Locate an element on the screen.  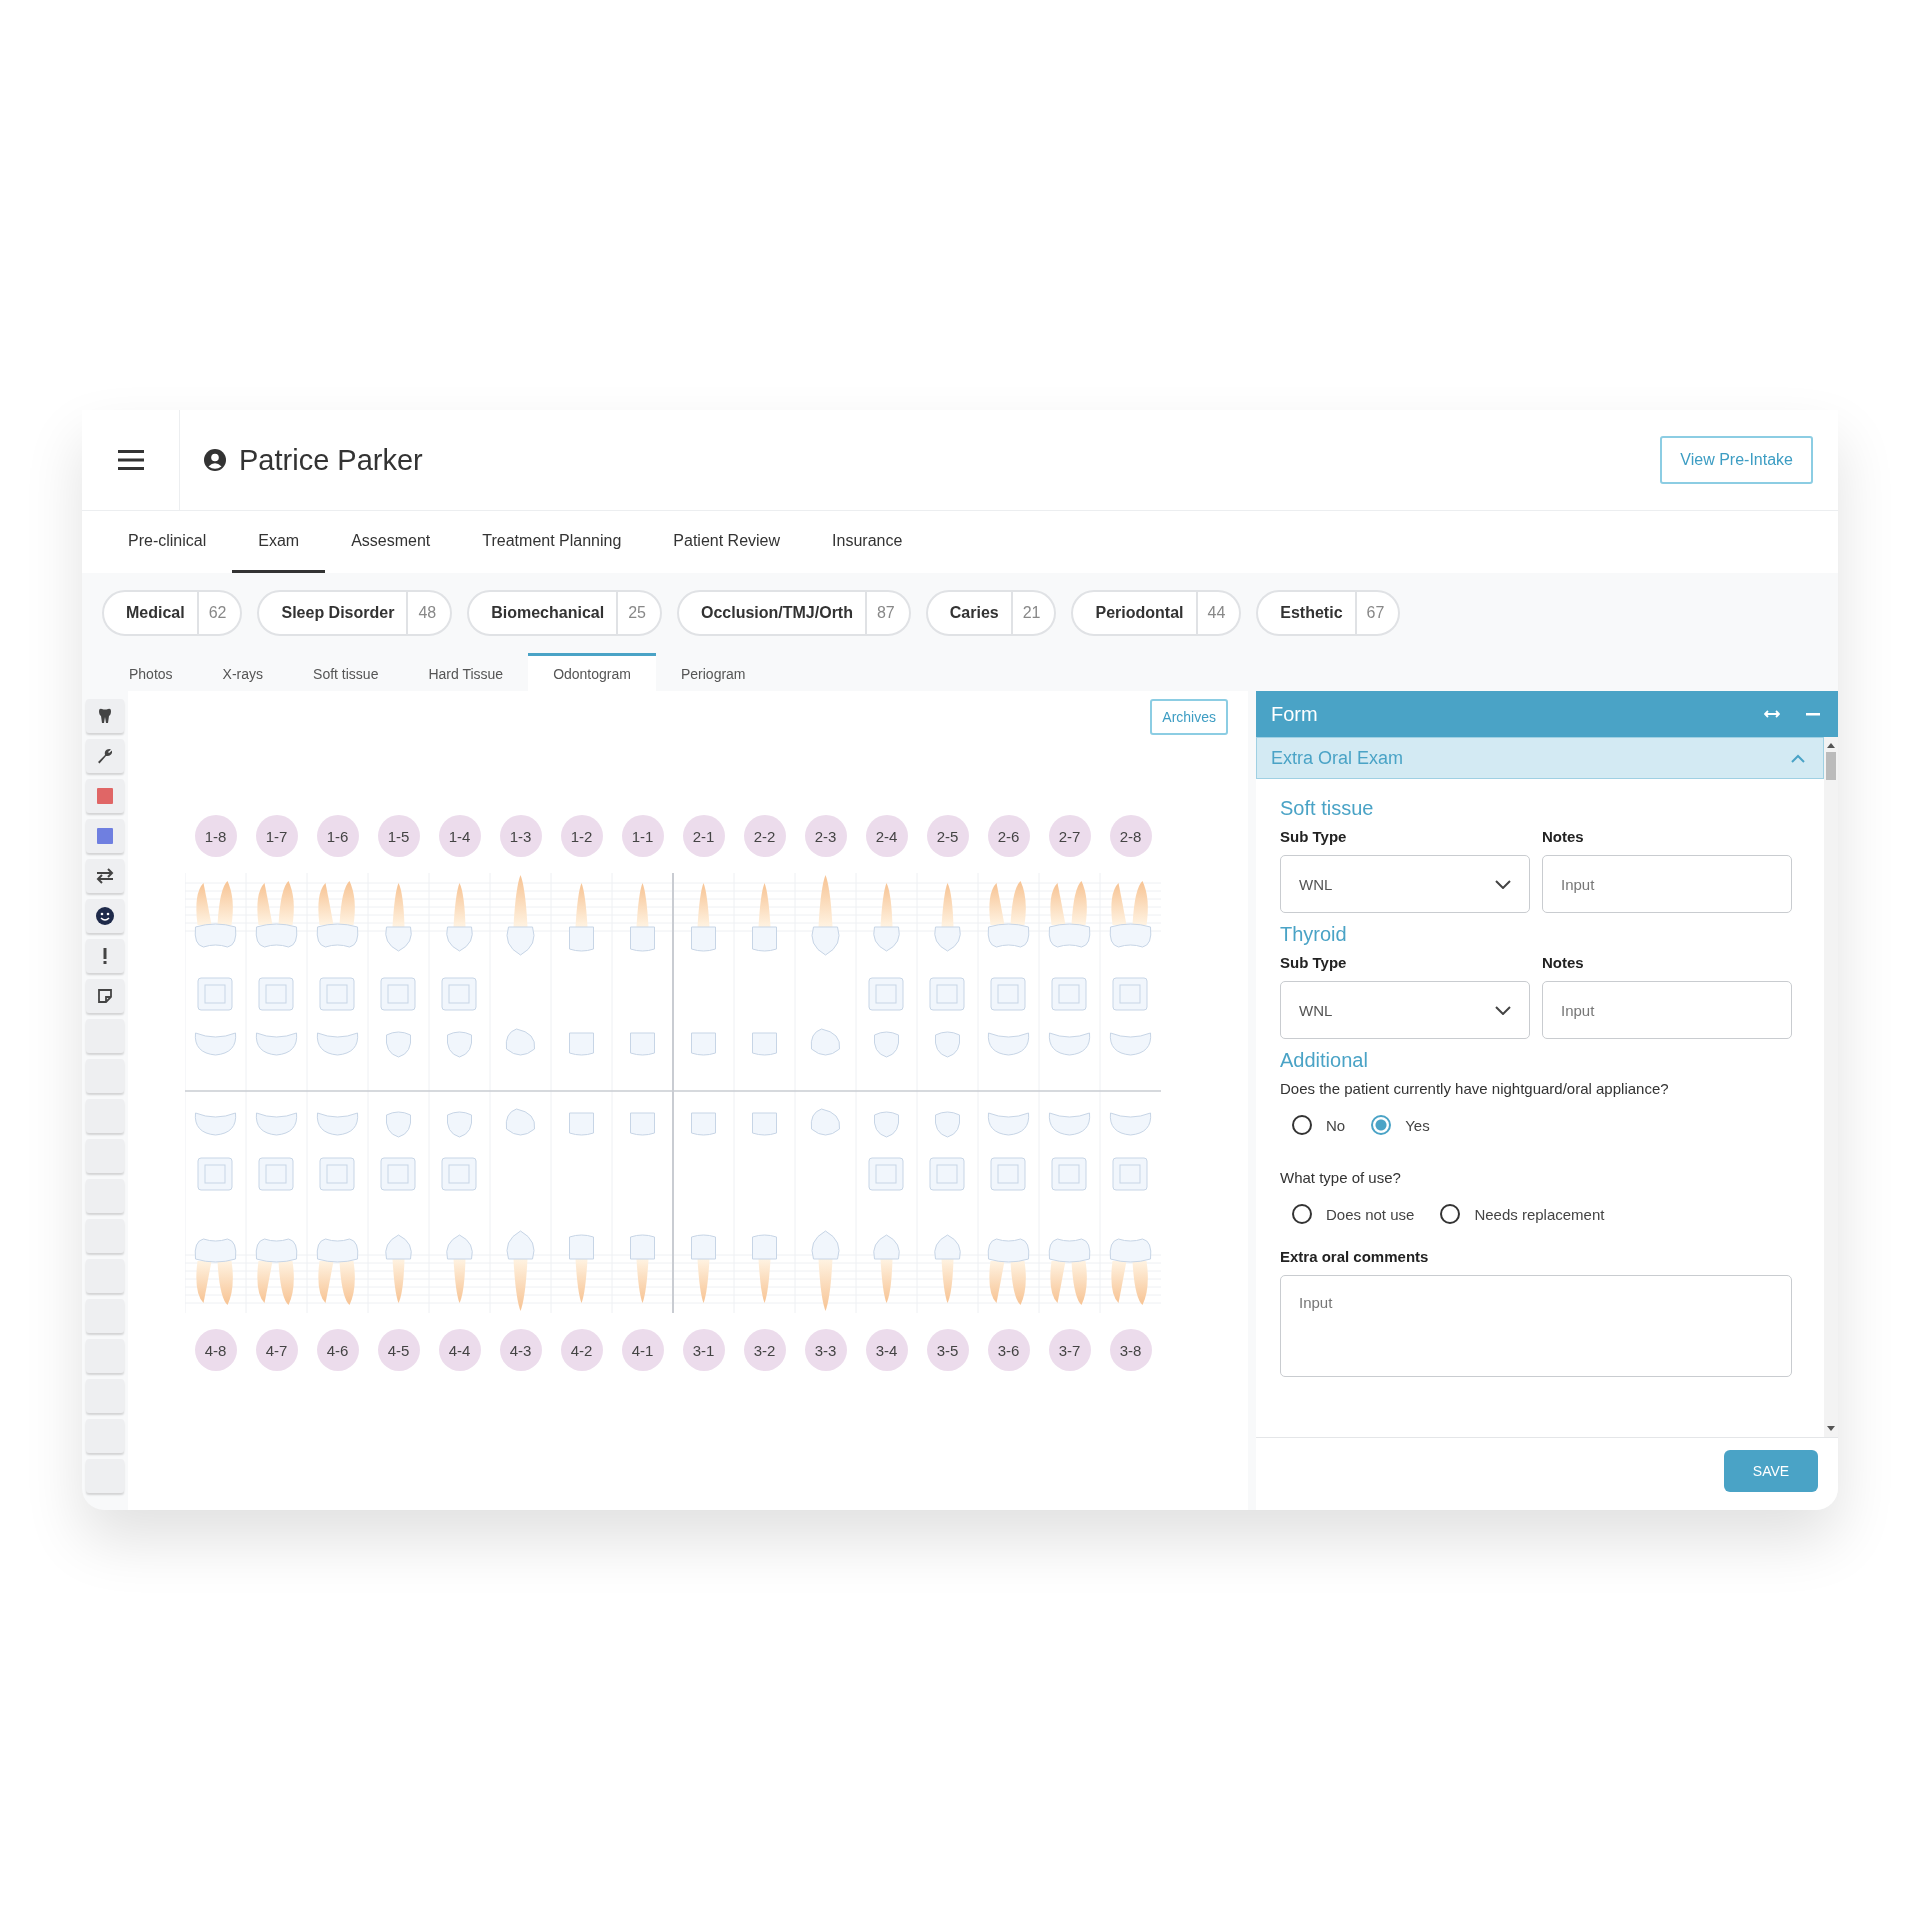
category-chip: Medical 62 is located at coordinates (172, 613).